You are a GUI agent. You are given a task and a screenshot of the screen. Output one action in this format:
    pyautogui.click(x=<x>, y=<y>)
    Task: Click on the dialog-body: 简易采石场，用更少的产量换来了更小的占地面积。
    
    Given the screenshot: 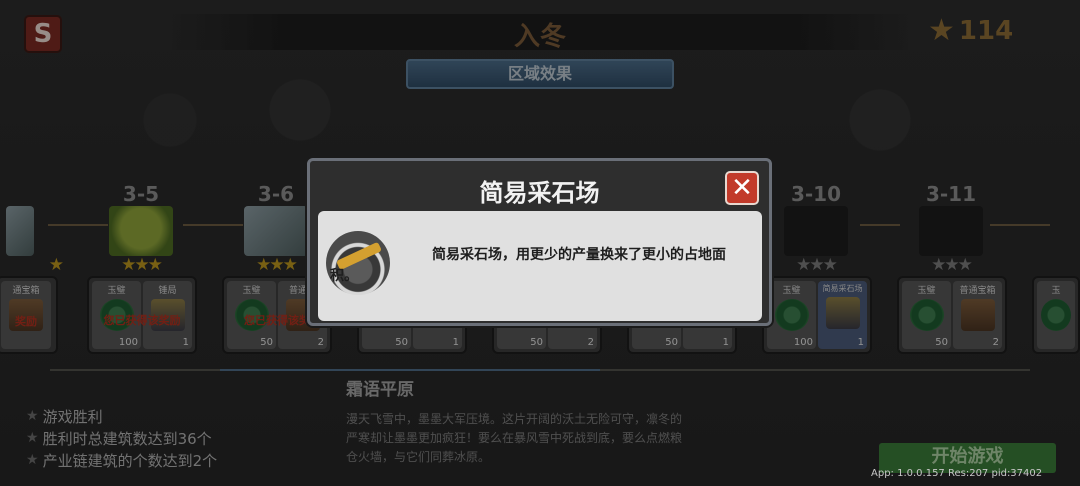 What is the action you would take?
    pyautogui.click(x=540, y=266)
    